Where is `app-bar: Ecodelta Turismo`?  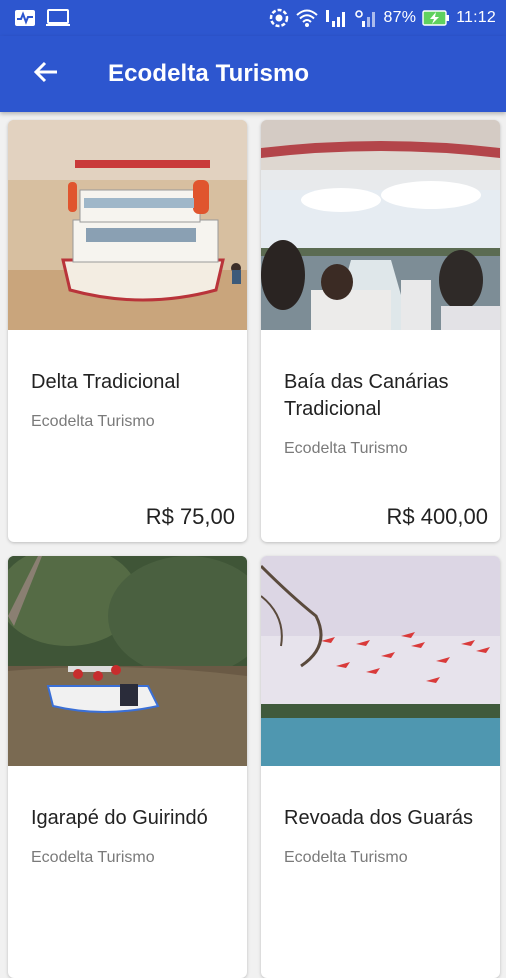 app-bar: Ecodelta Turismo is located at coordinates (253, 74).